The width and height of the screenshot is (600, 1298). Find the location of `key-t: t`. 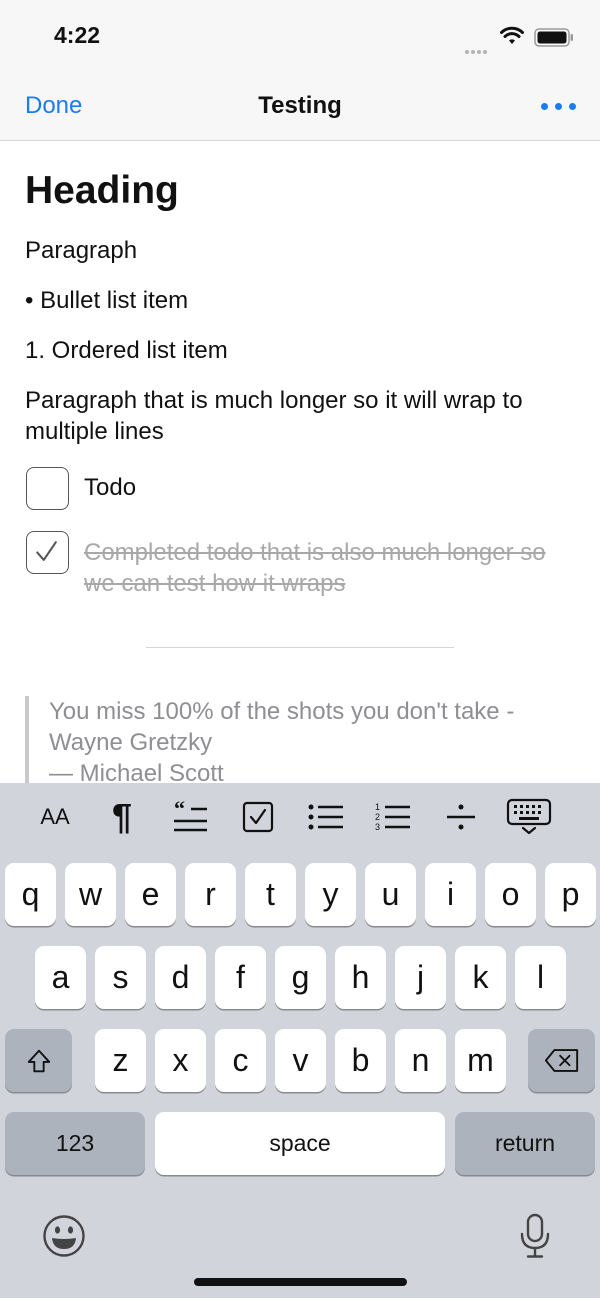

key-t: t is located at coordinates (270, 894).